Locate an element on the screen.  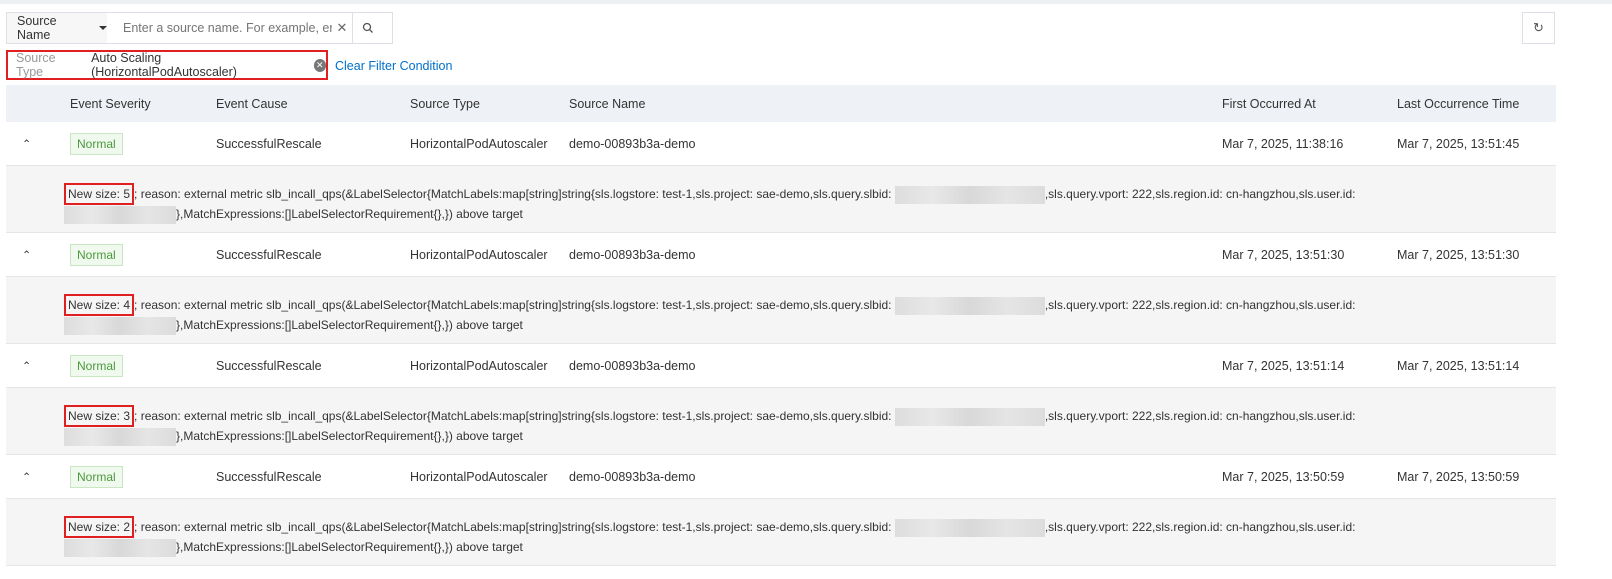
search-bar: Source Name ✕ is located at coordinates (199, 28).